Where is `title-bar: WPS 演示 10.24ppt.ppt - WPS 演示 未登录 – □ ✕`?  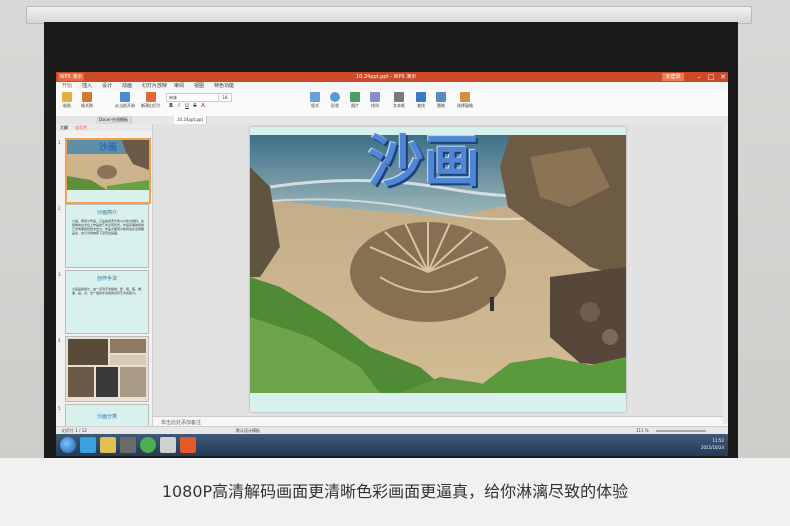
title-bar: WPS 演示 10.24ppt.ppt - WPS 演示 未登录 – □ ✕ is located at coordinates (392, 77).